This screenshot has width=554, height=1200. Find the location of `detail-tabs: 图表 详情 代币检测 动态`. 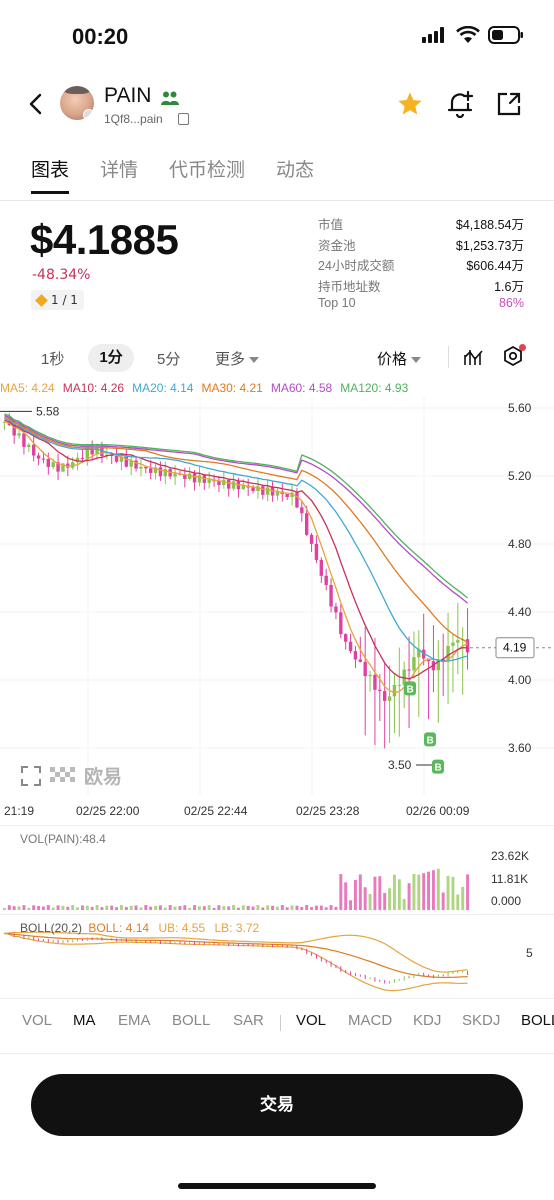

detail-tabs: 图表 详情 代币检测 动态 is located at coordinates (172, 174).